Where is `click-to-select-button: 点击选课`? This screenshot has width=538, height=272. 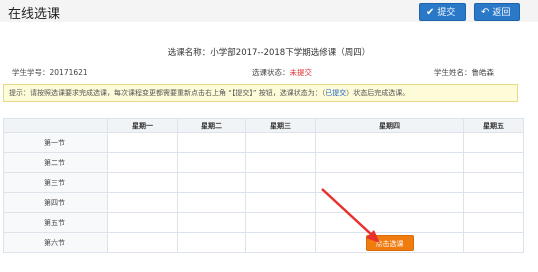
click-to-select-button: 点击选课 is located at coordinates (389, 242).